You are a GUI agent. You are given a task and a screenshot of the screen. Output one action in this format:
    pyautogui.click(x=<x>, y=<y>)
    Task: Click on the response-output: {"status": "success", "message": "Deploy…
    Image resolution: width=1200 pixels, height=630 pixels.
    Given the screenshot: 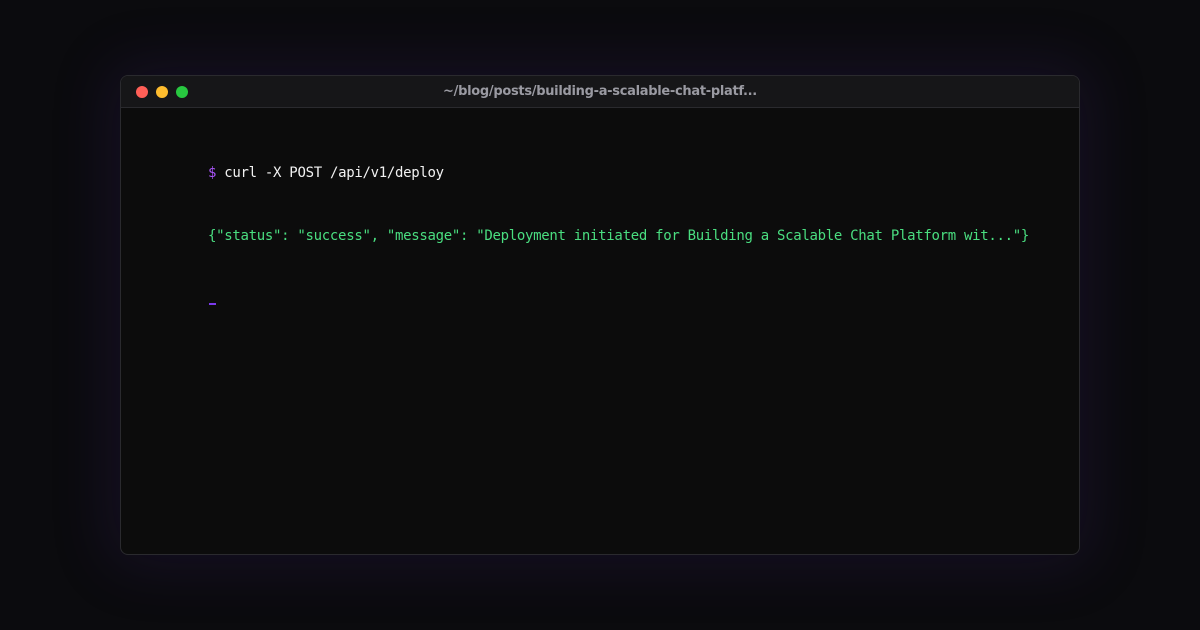 What is the action you would take?
    pyautogui.click(x=619, y=236)
    